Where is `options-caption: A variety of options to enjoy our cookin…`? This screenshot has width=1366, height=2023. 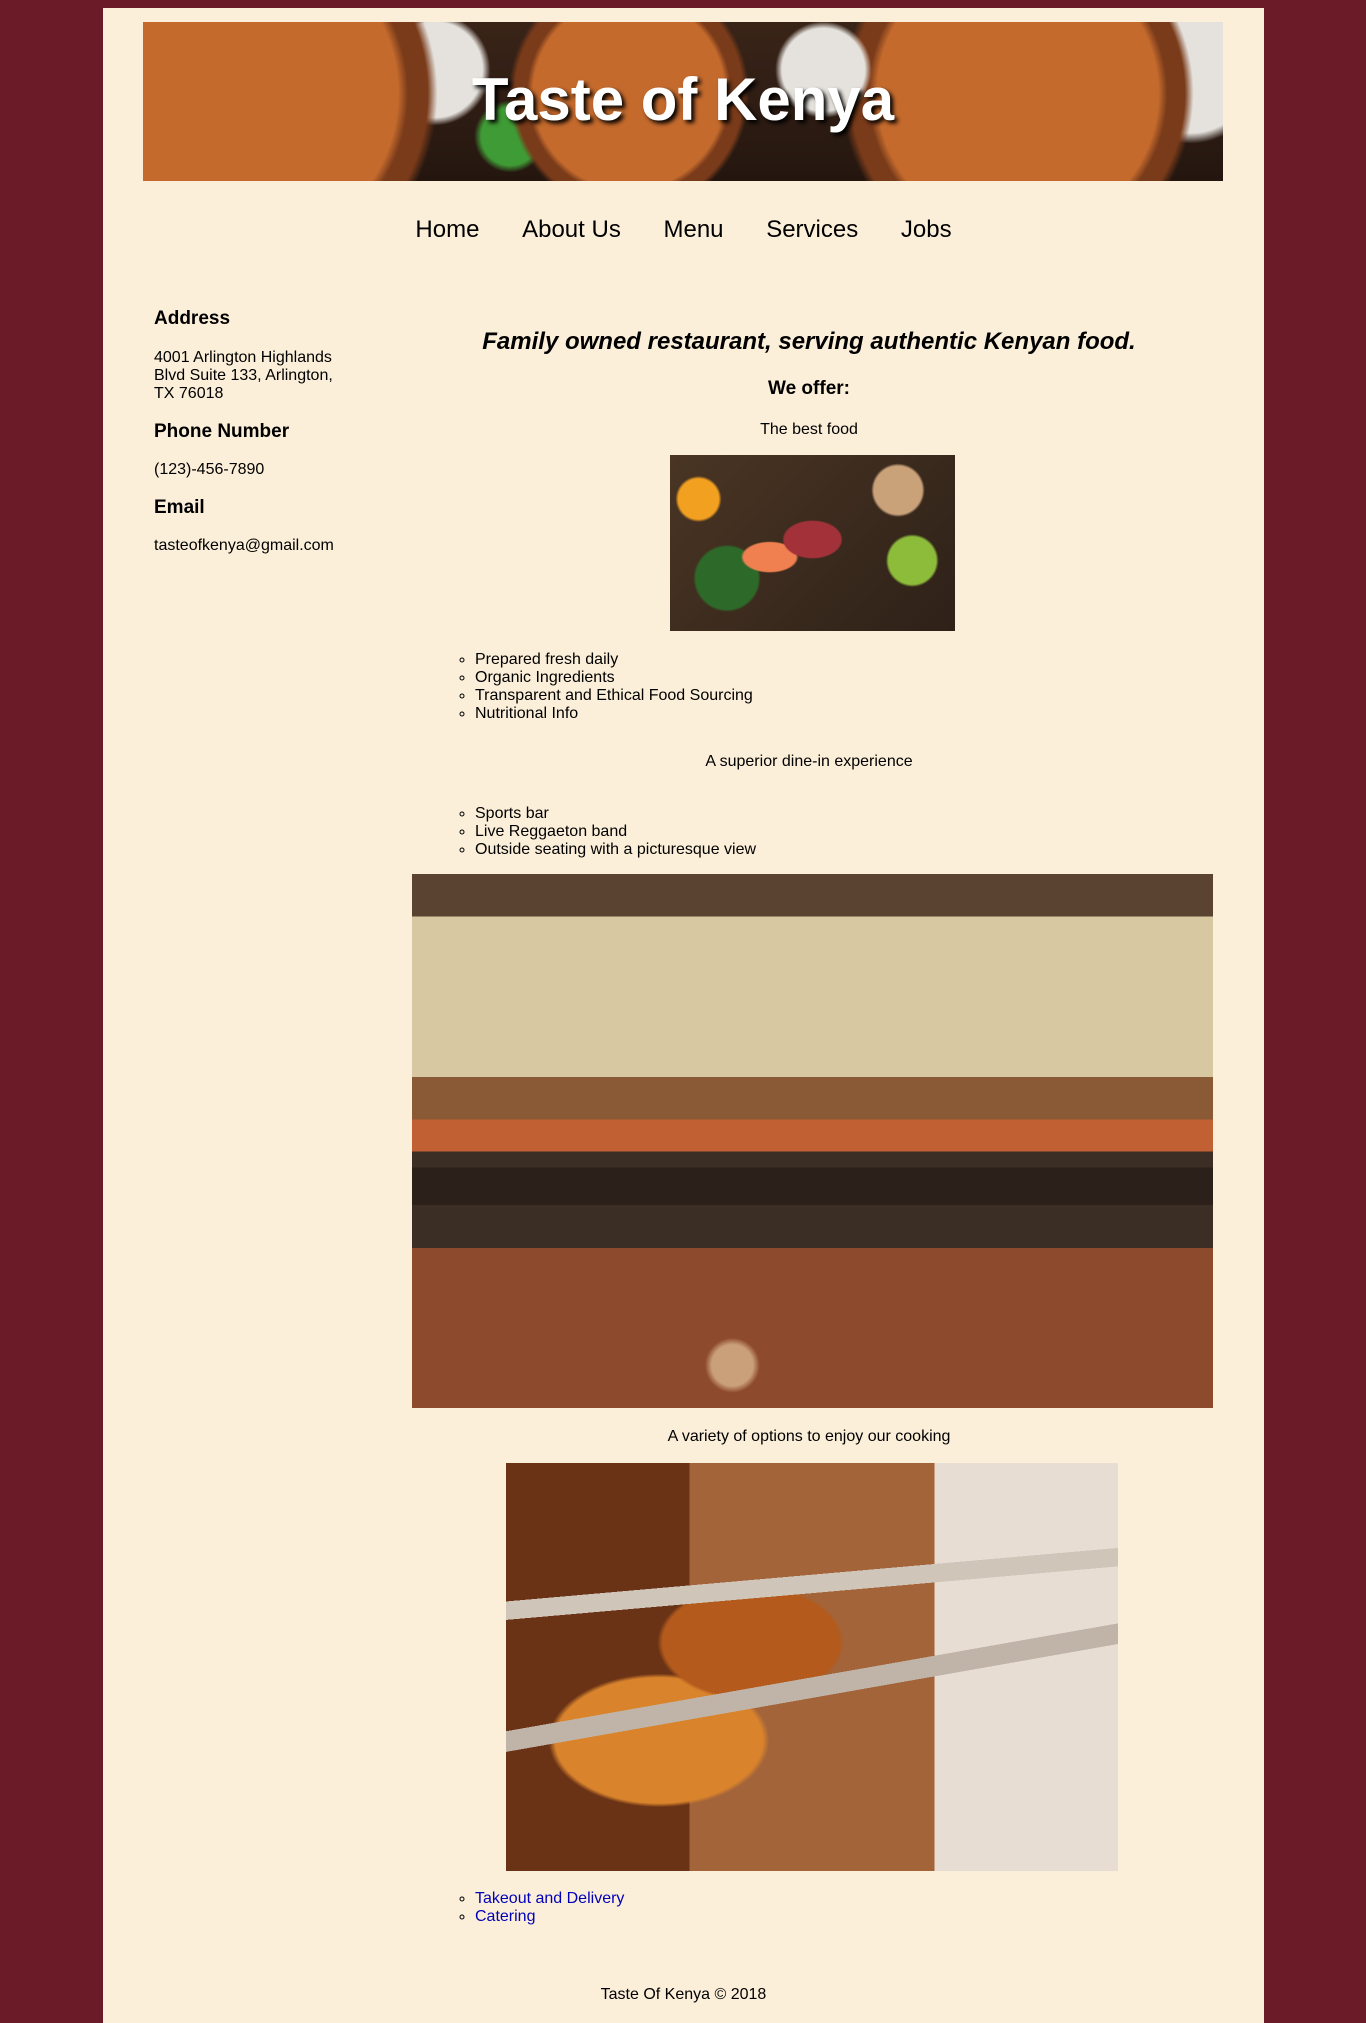 options-caption: A variety of options to enjoy our cookin… is located at coordinates (809, 1436).